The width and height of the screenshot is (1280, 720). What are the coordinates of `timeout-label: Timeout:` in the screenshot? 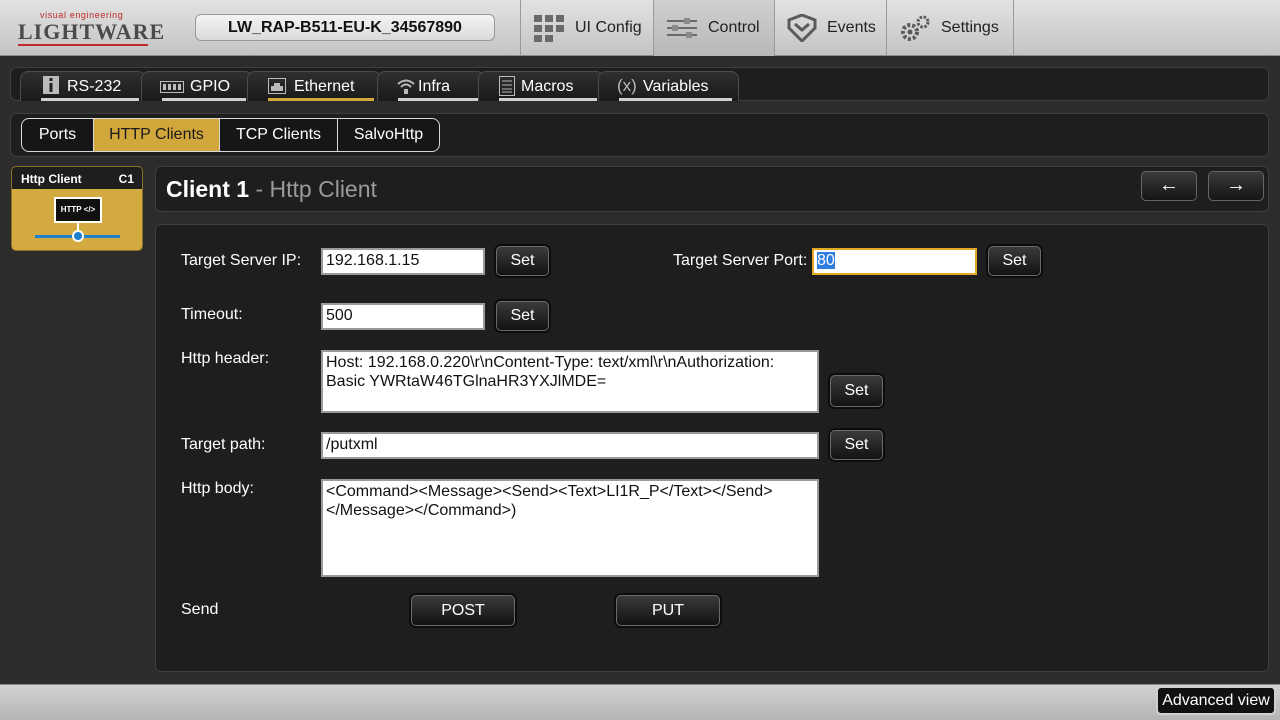 It's located at (212, 314).